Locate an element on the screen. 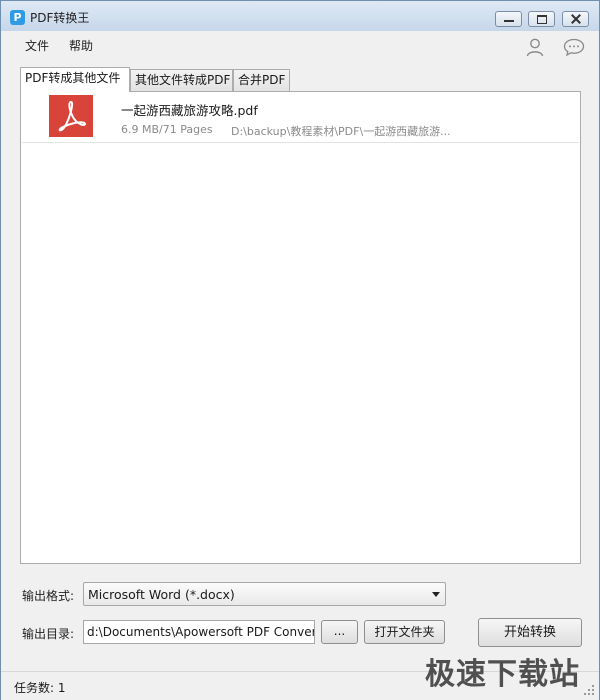 This screenshot has height=700, width=600. minimize-icon is located at coordinates (508, 19).